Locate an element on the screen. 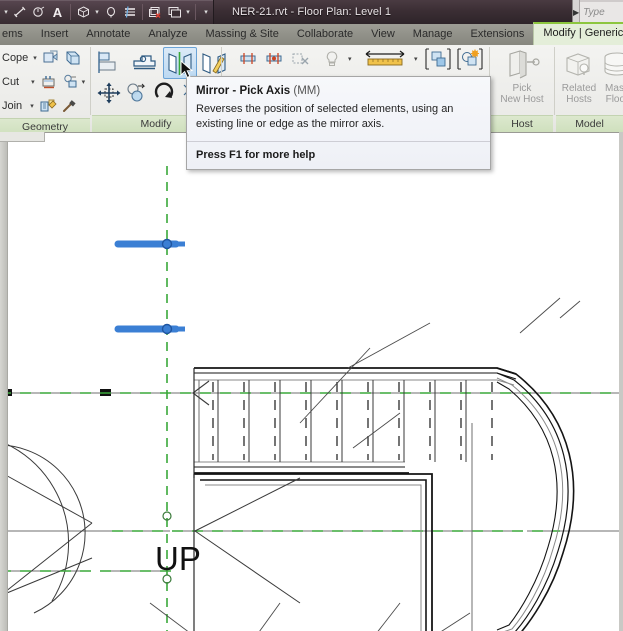 The width and height of the screenshot is (623, 631). tab-insert: Insert is located at coordinates (55, 34).